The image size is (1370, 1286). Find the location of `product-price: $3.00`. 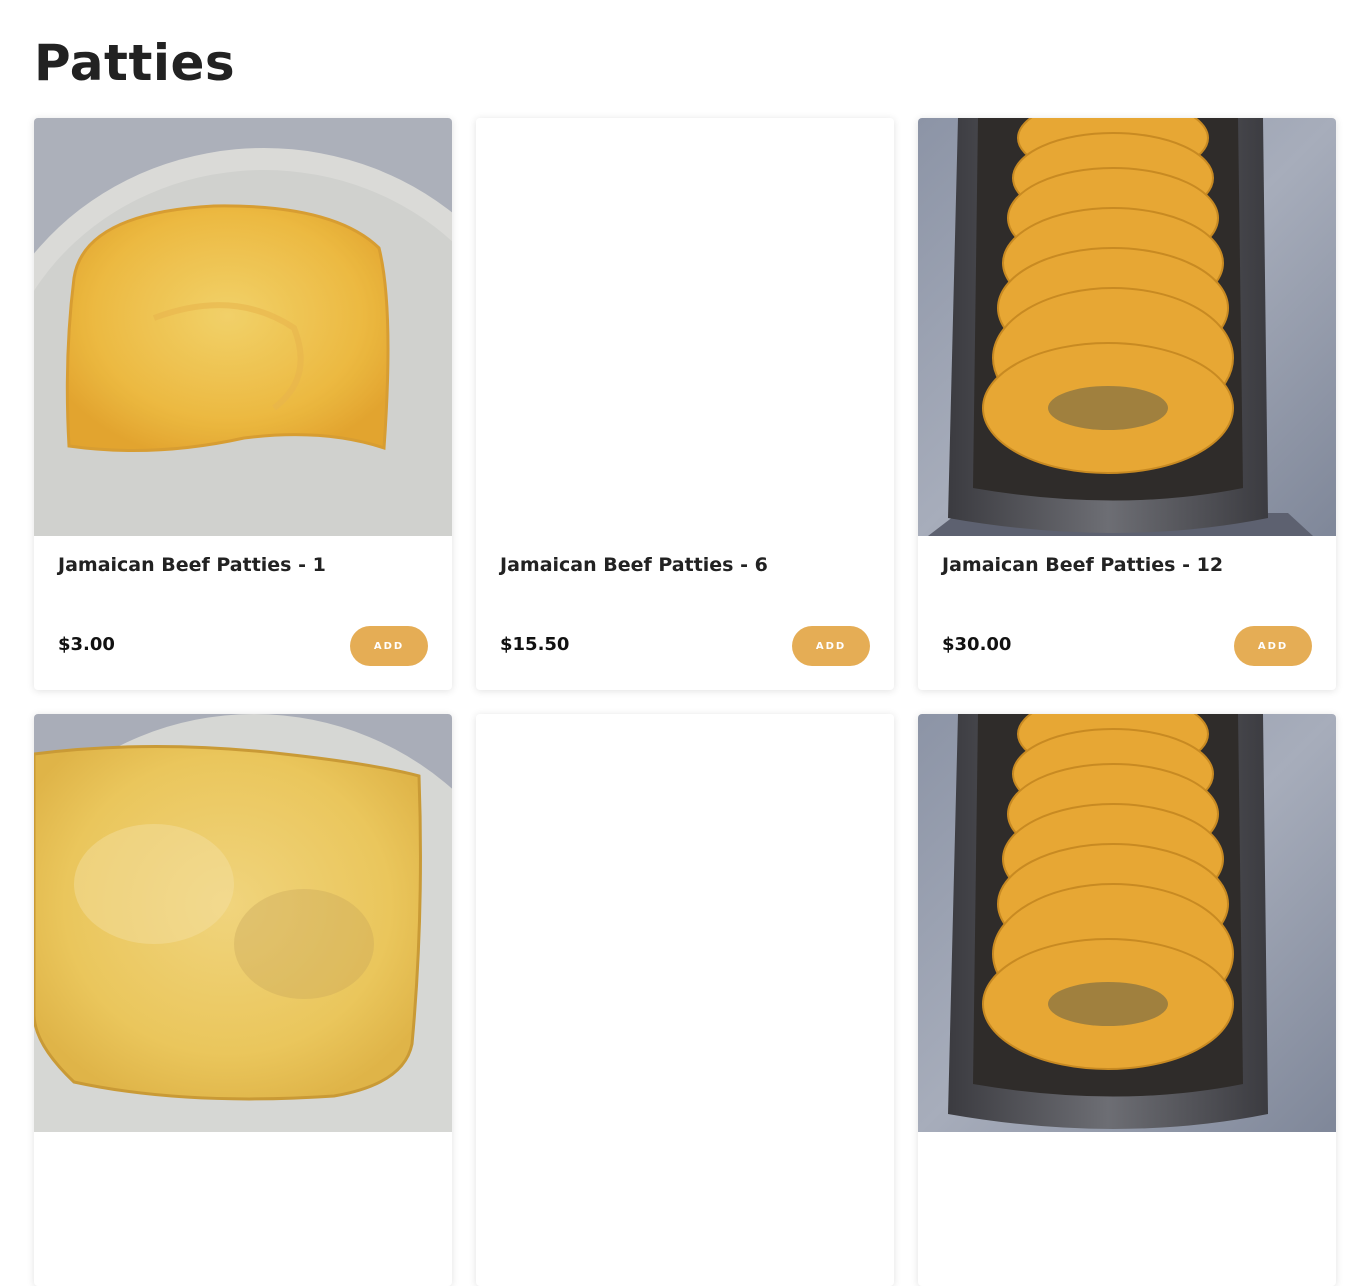

product-price: $3.00 is located at coordinates (86, 644).